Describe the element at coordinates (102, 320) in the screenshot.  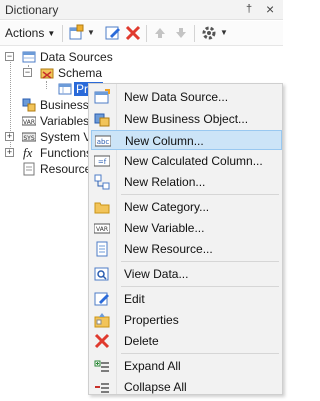
I see `properties-icon` at that location.